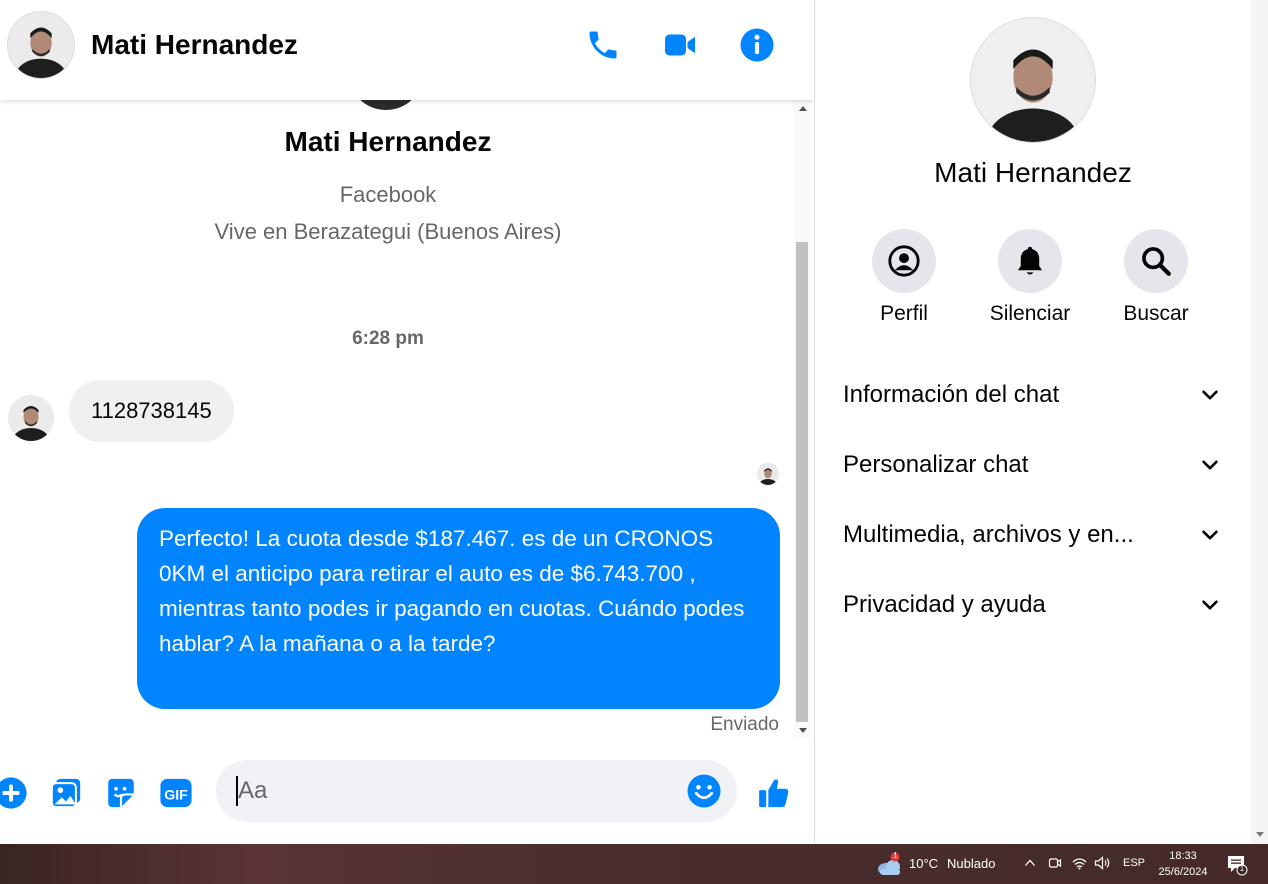  I want to click on notification-center-button: 1, so click(1237, 865).